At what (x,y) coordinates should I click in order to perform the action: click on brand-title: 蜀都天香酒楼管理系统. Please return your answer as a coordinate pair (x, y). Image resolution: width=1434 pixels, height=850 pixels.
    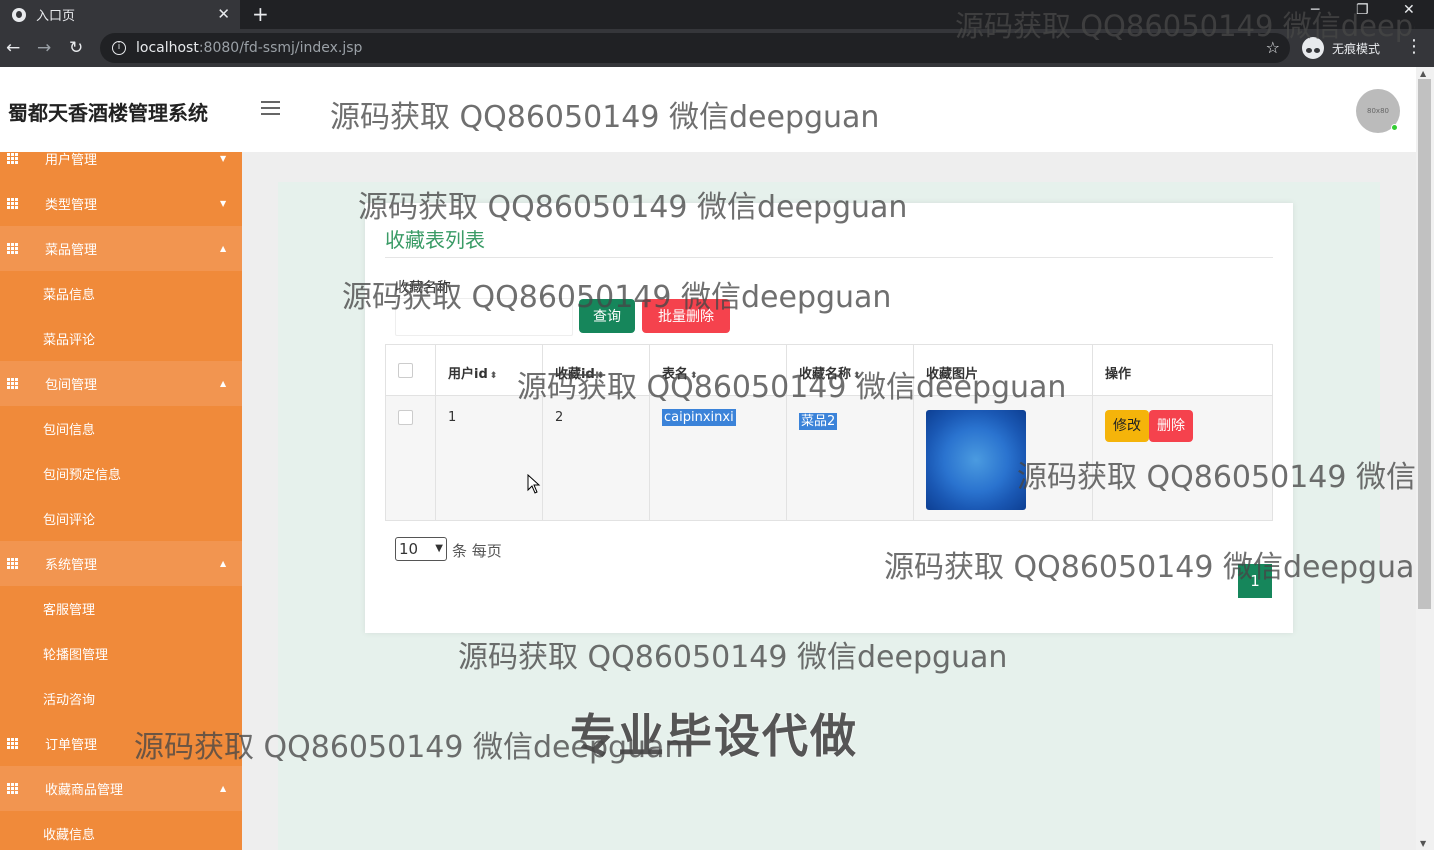
    Looking at the image, I should click on (108, 113).